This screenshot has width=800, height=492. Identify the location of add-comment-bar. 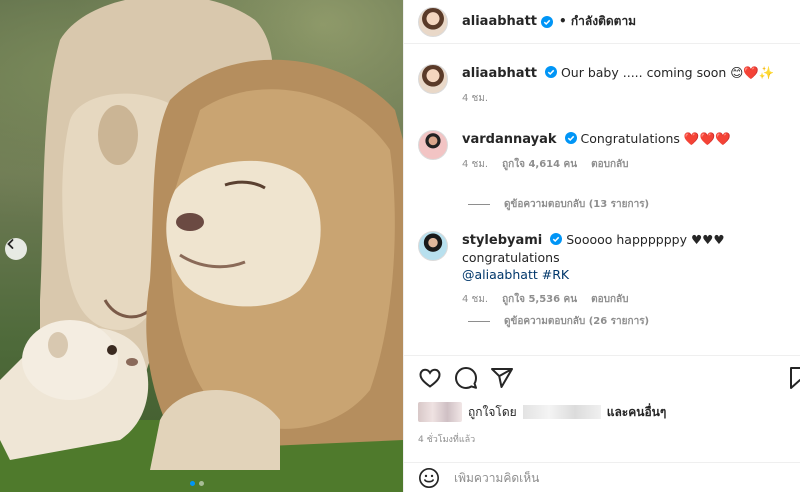
(602, 477).